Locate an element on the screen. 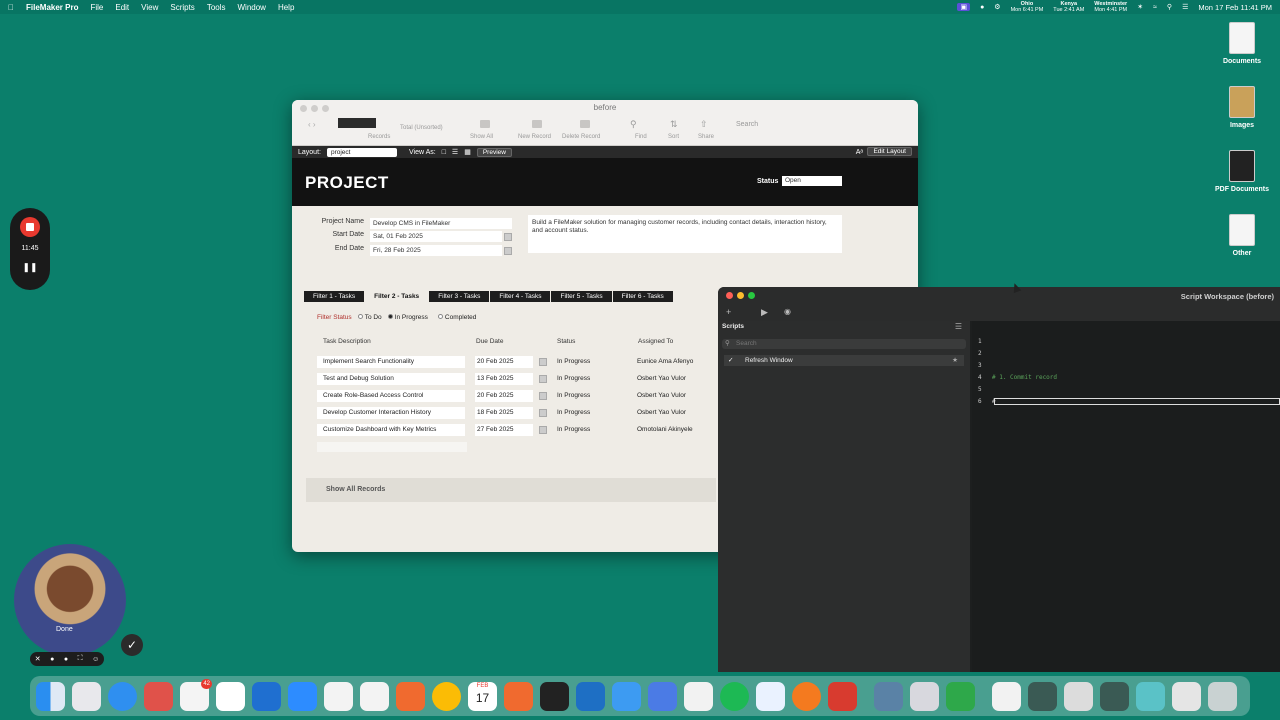 The width and height of the screenshot is (1280, 720). numbers-icon is located at coordinates (960, 696).